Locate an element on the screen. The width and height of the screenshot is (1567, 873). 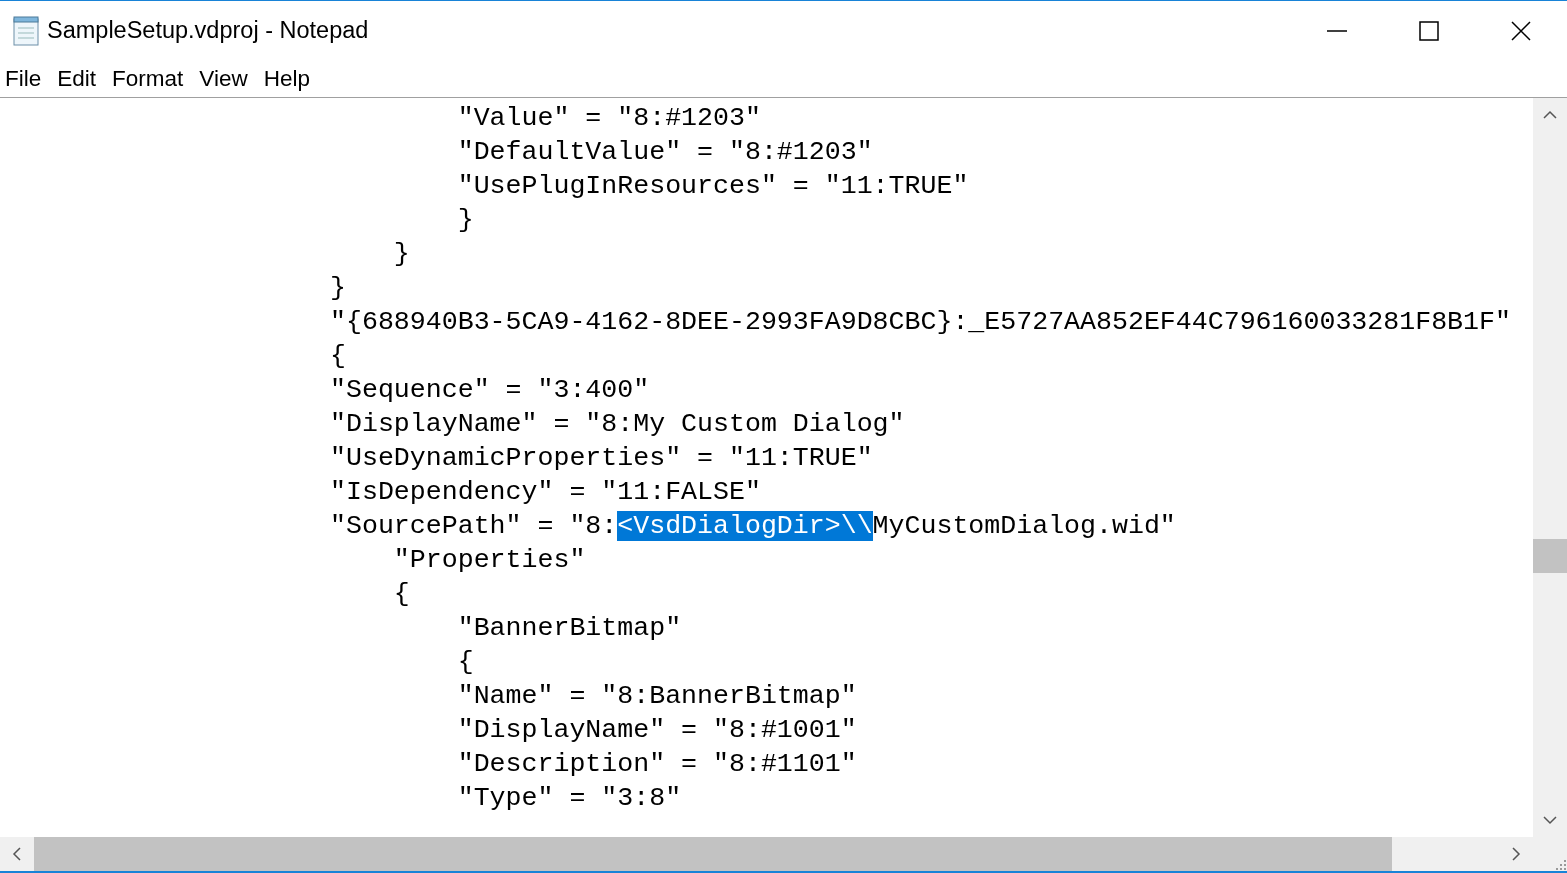
code-line: "DefaultValue" = "8:#1203" is located at coordinates (664, 152).